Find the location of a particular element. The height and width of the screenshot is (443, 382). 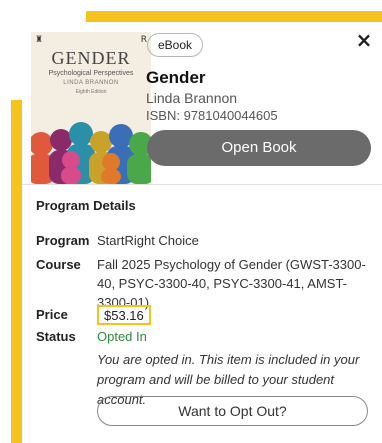

cover-edition: Eighth Edition is located at coordinates (91, 92).